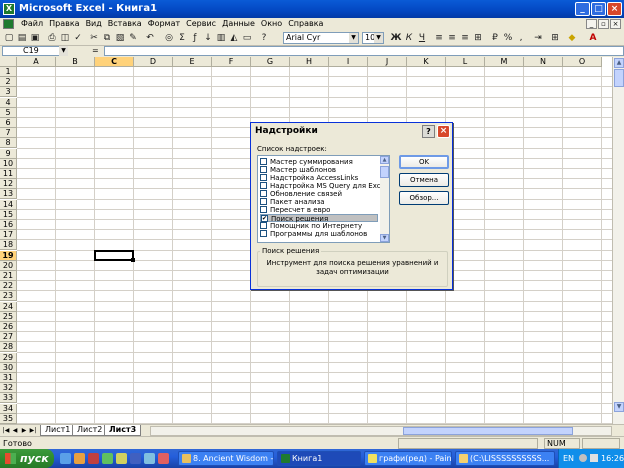  What do you see at coordinates (182, 38) in the screenshot?
I see `autosum-icon: Σ` at bounding box center [182, 38].